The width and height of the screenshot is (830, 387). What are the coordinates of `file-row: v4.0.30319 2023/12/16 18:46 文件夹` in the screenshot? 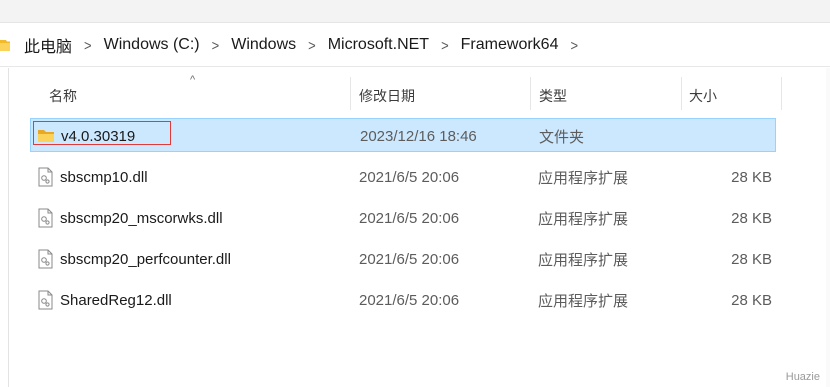 It's located at (403, 135).